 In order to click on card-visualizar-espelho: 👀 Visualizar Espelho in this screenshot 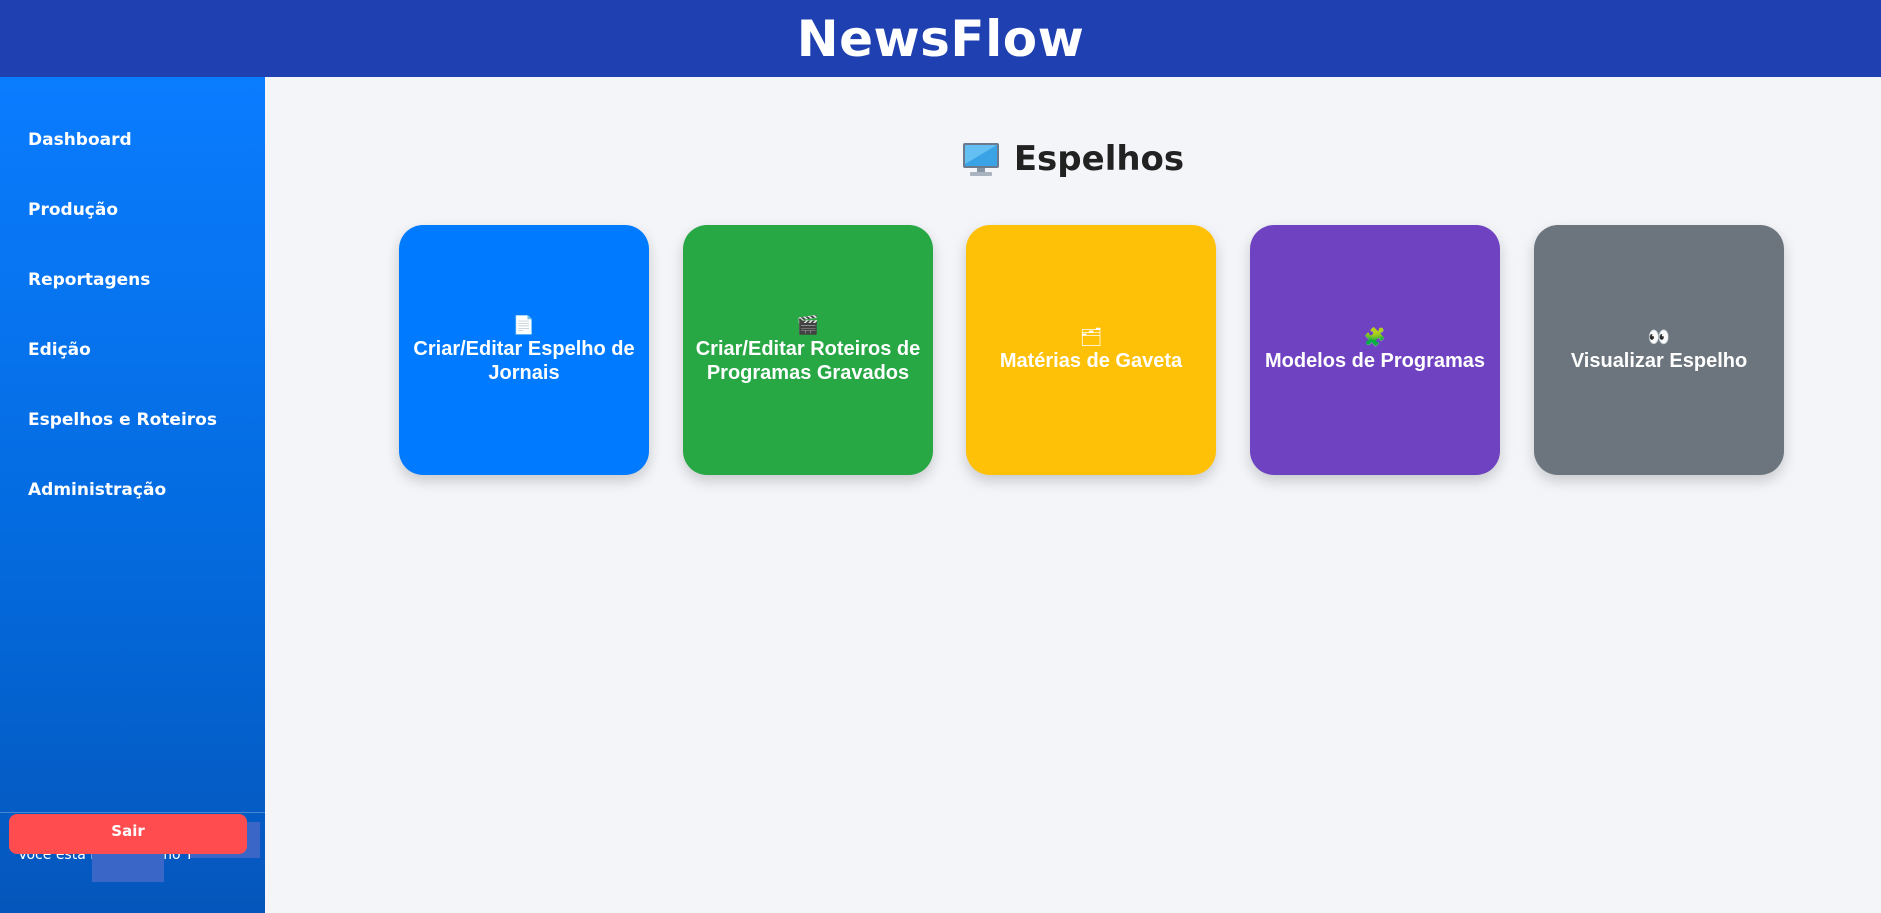, I will do `click(1659, 350)`.